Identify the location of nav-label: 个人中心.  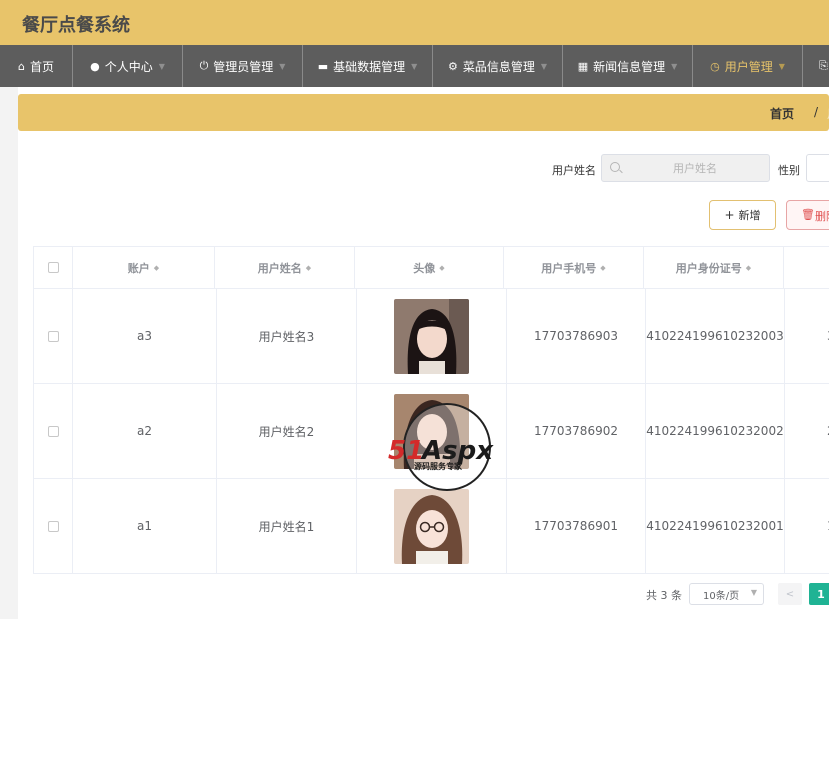
(128, 66).